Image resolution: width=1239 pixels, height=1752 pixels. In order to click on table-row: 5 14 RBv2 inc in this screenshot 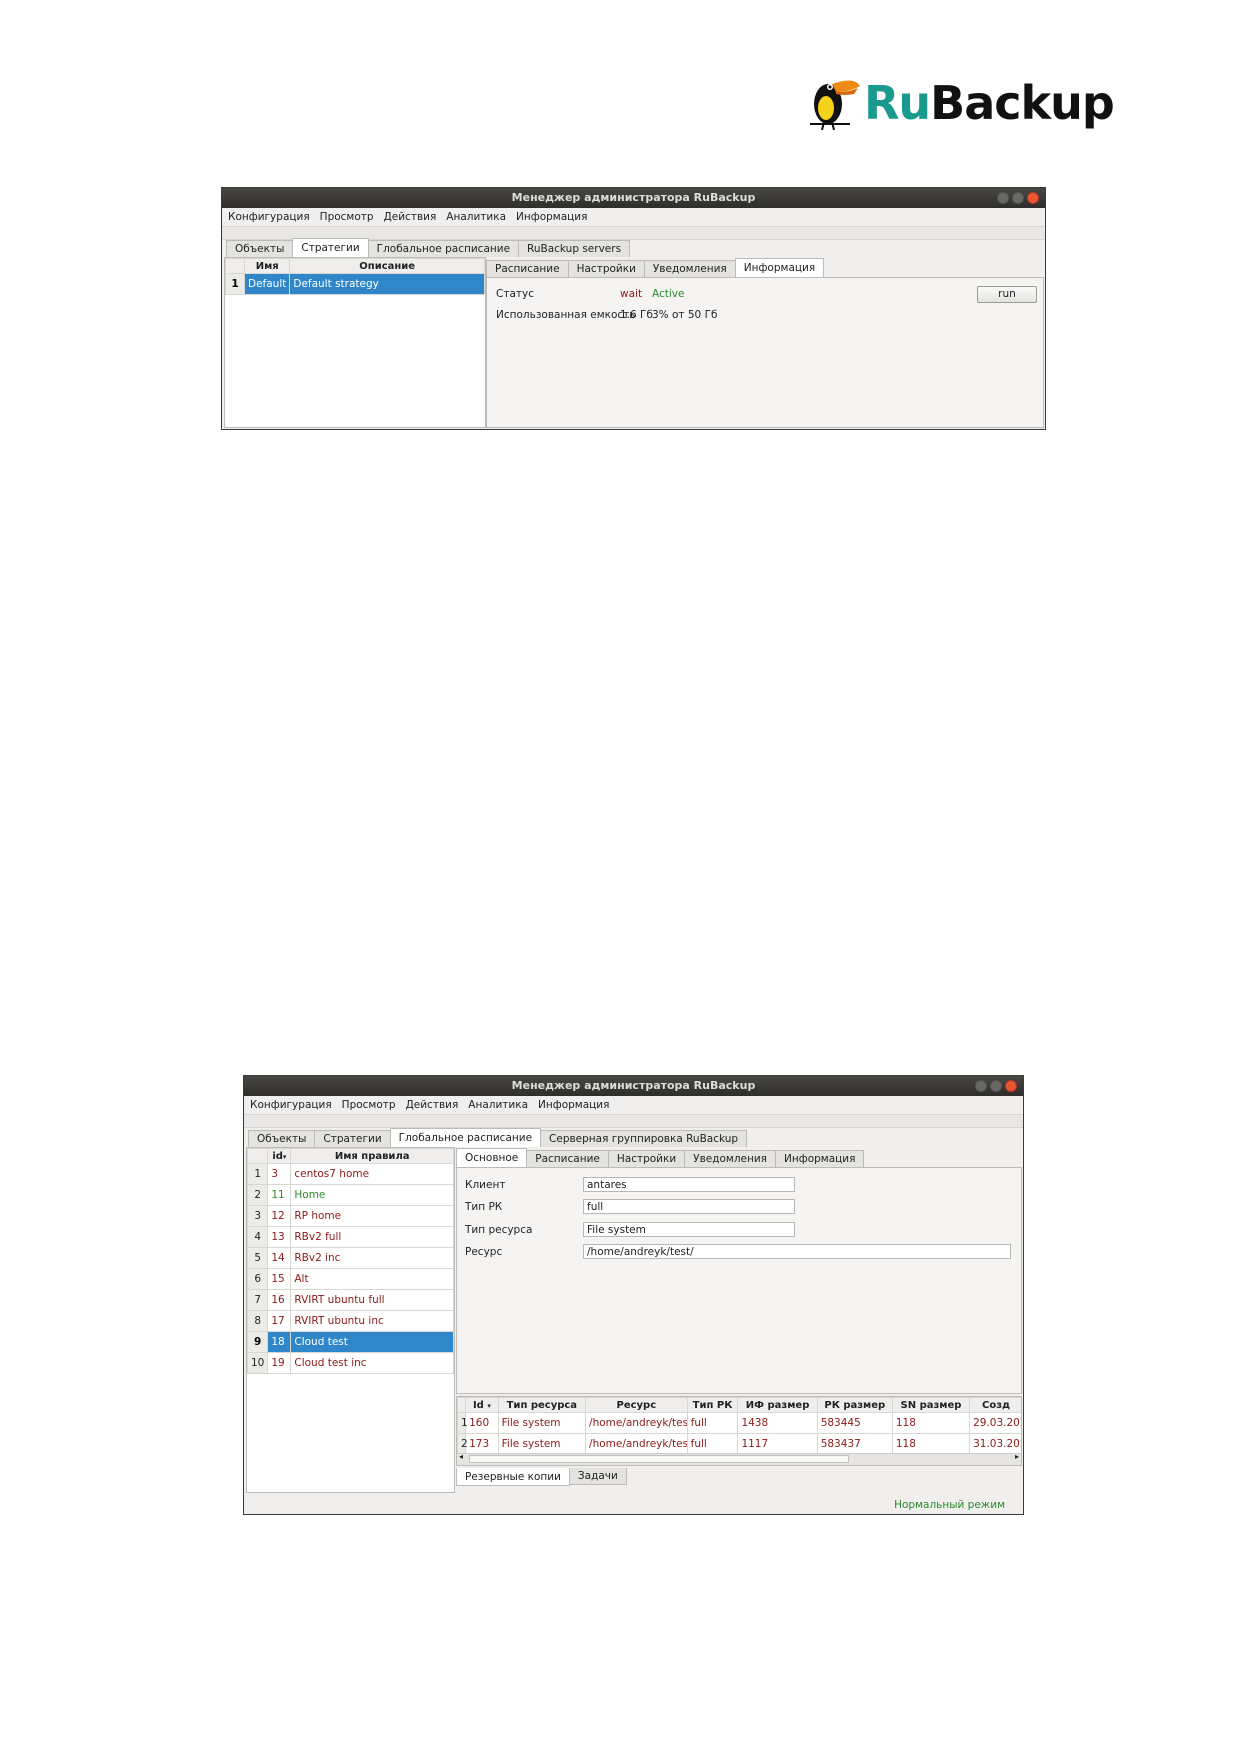, I will do `click(350, 1258)`.